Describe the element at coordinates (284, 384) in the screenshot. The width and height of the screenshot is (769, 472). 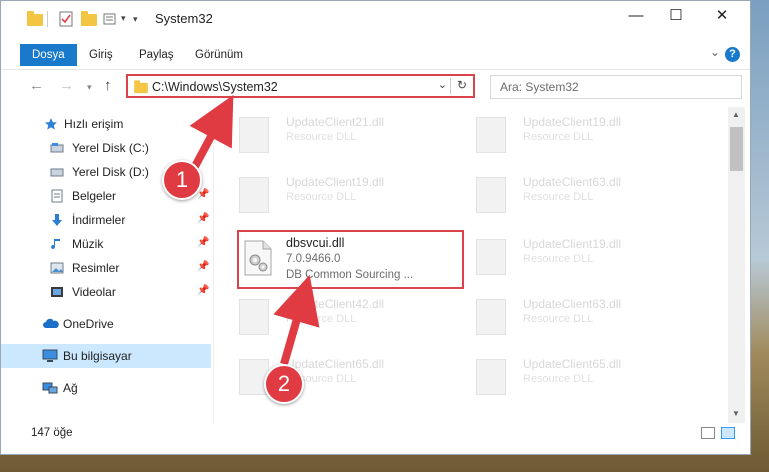
I see `step-badge-2: 2` at that location.